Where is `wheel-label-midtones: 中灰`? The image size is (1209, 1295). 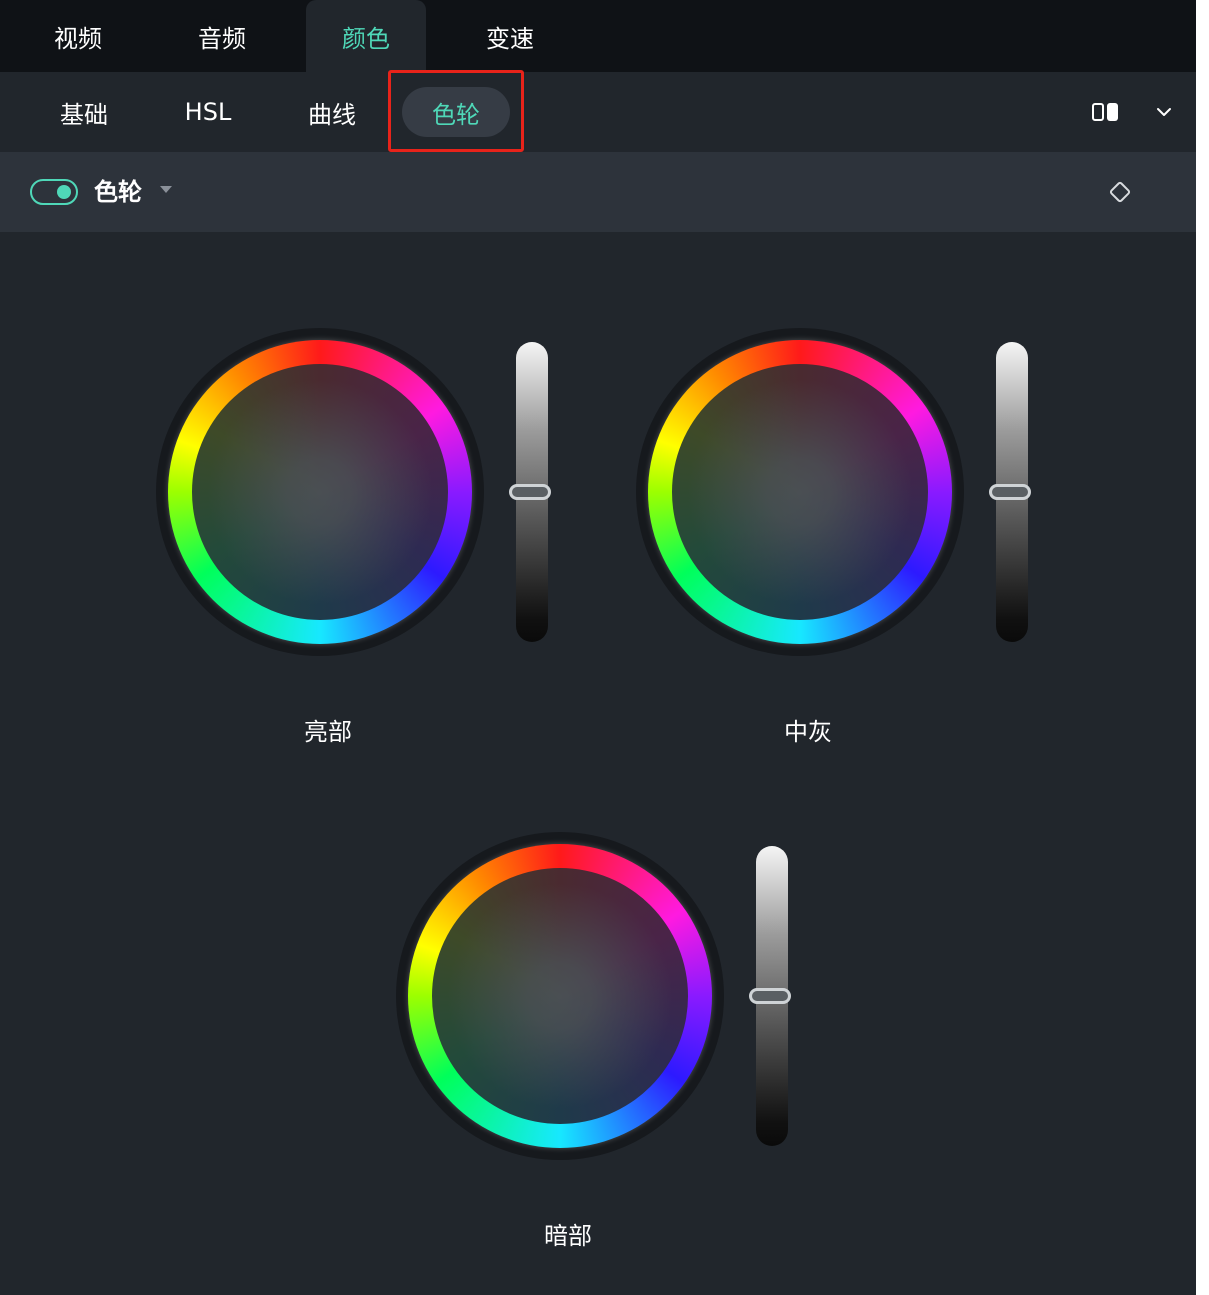 wheel-label-midtones: 中灰 is located at coordinates (808, 732).